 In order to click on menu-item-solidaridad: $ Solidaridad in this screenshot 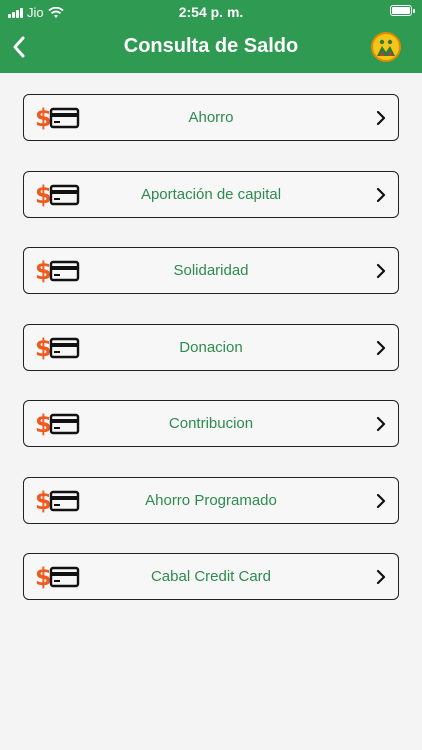, I will do `click(211, 270)`.